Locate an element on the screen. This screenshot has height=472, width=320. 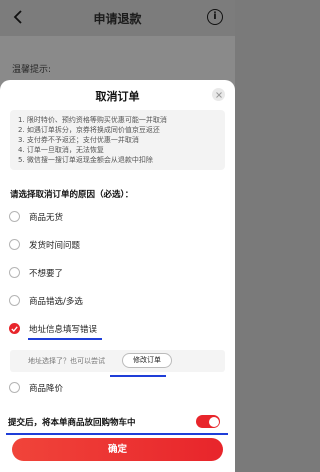
reason-option: 商品错选/多选 is located at coordinates (117, 301).